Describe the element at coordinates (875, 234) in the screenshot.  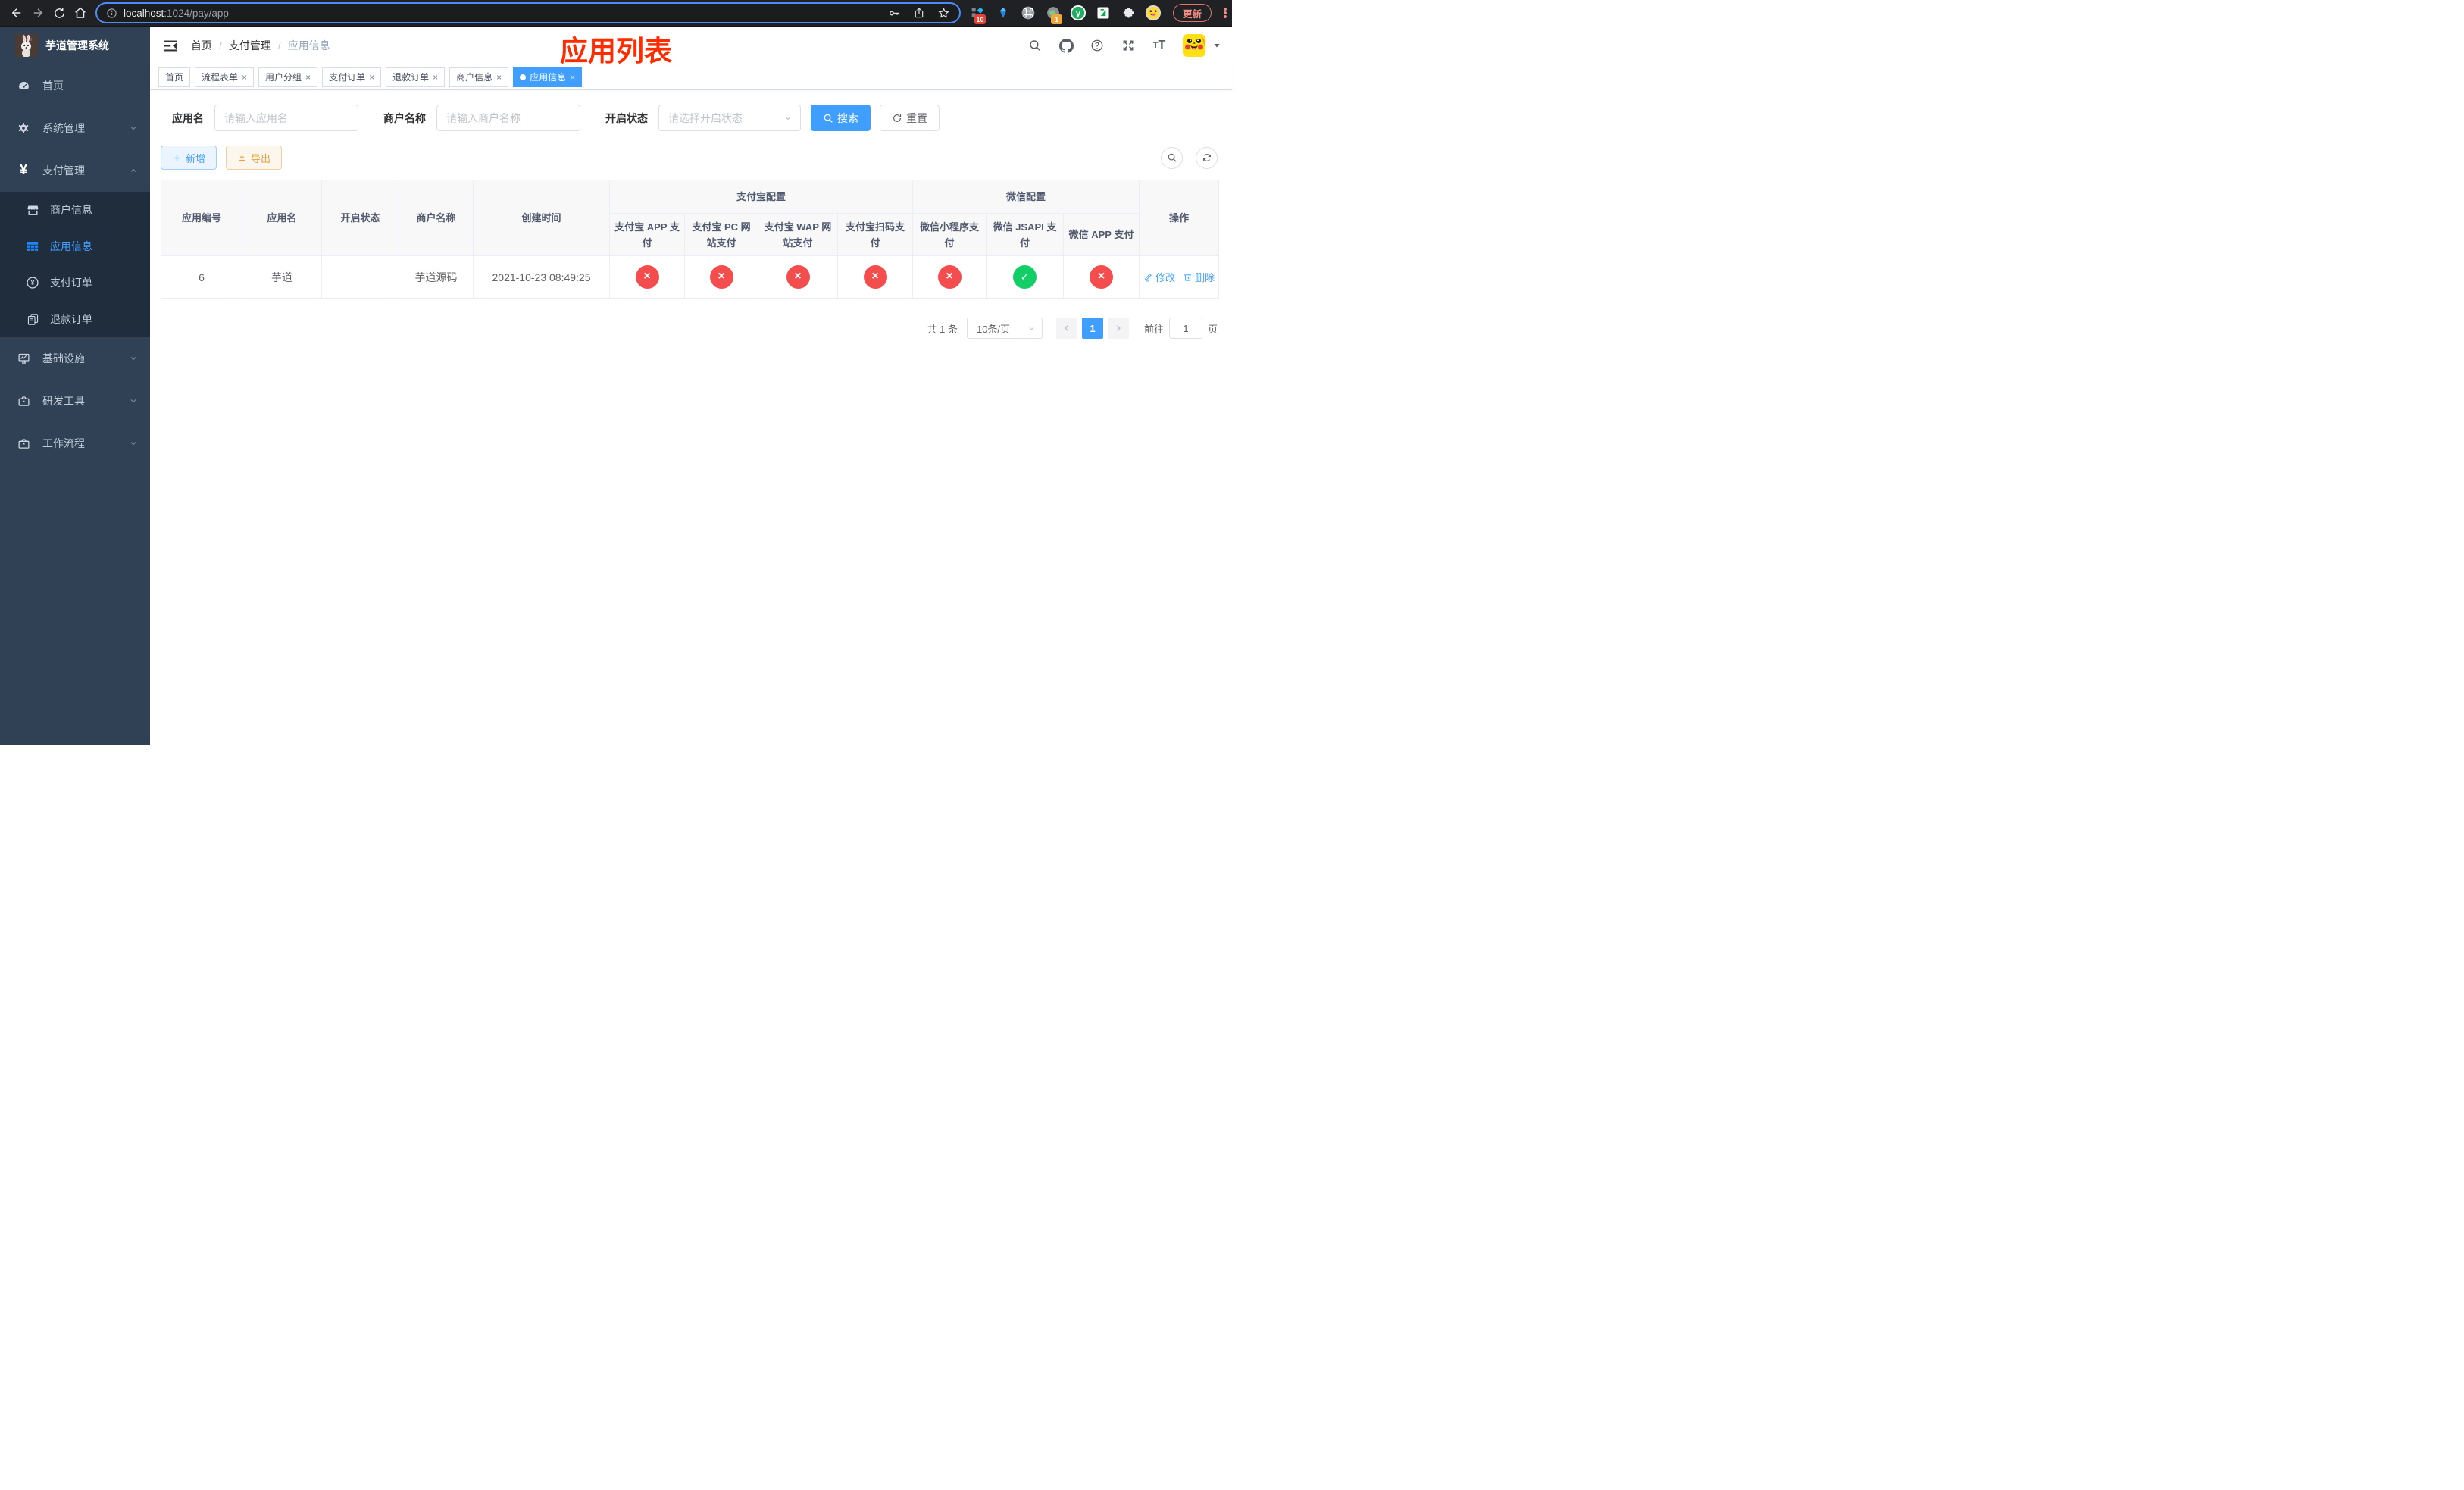
I see `col-alipay-qr: 支付宝扫码支付` at that location.